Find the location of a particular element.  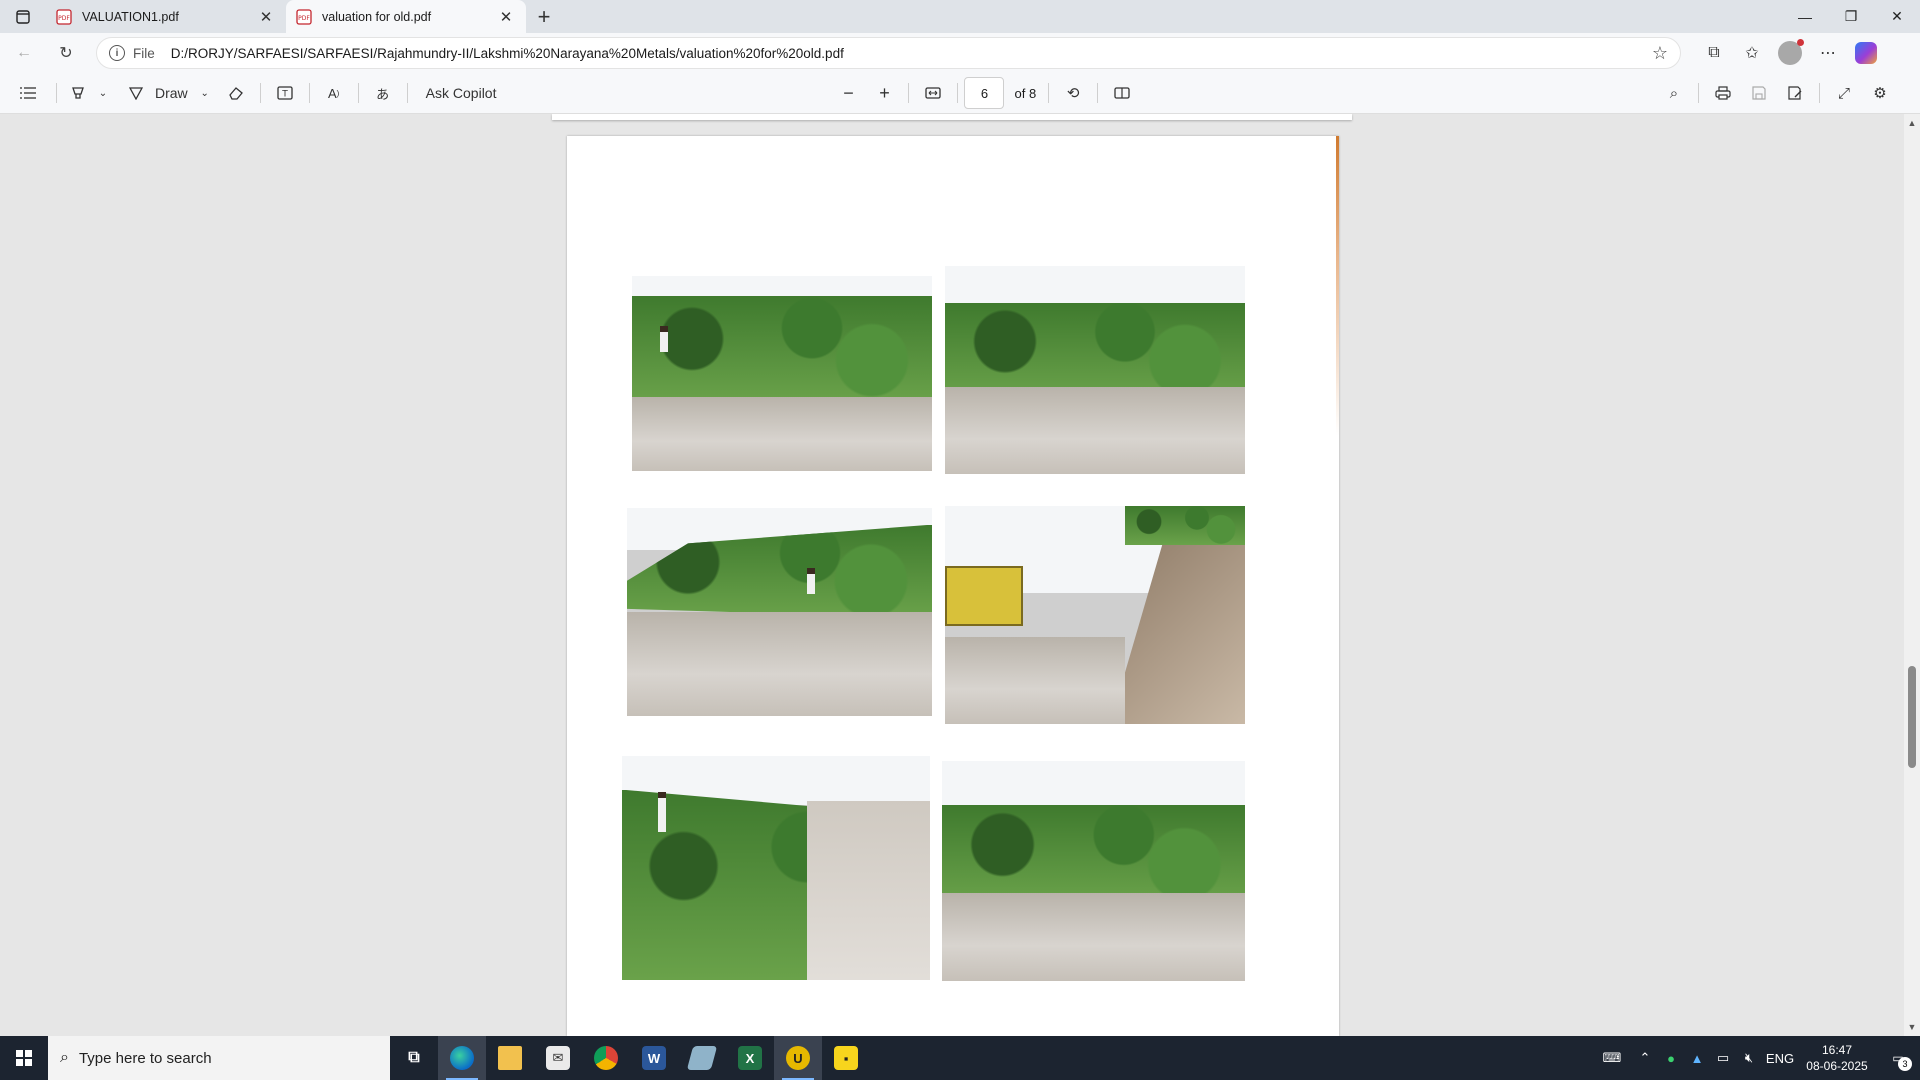

tab-valuation1: PDF VALUATION1.pdf ✕ is located at coordinates (166, 16).